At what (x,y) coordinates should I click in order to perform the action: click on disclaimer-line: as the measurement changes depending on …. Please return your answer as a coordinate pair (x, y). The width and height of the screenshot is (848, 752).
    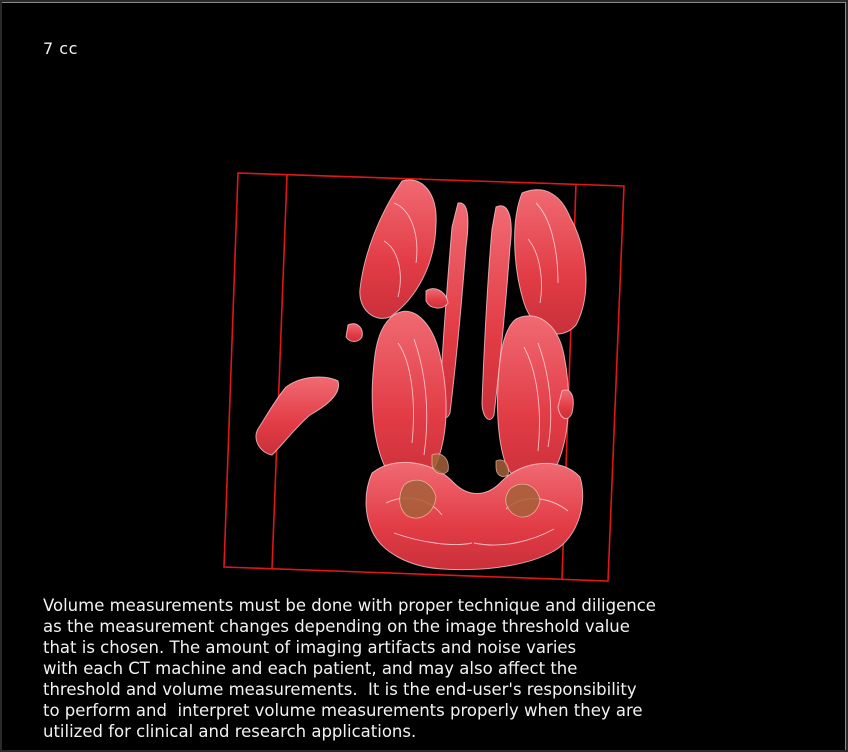
    Looking at the image, I should click on (336, 626).